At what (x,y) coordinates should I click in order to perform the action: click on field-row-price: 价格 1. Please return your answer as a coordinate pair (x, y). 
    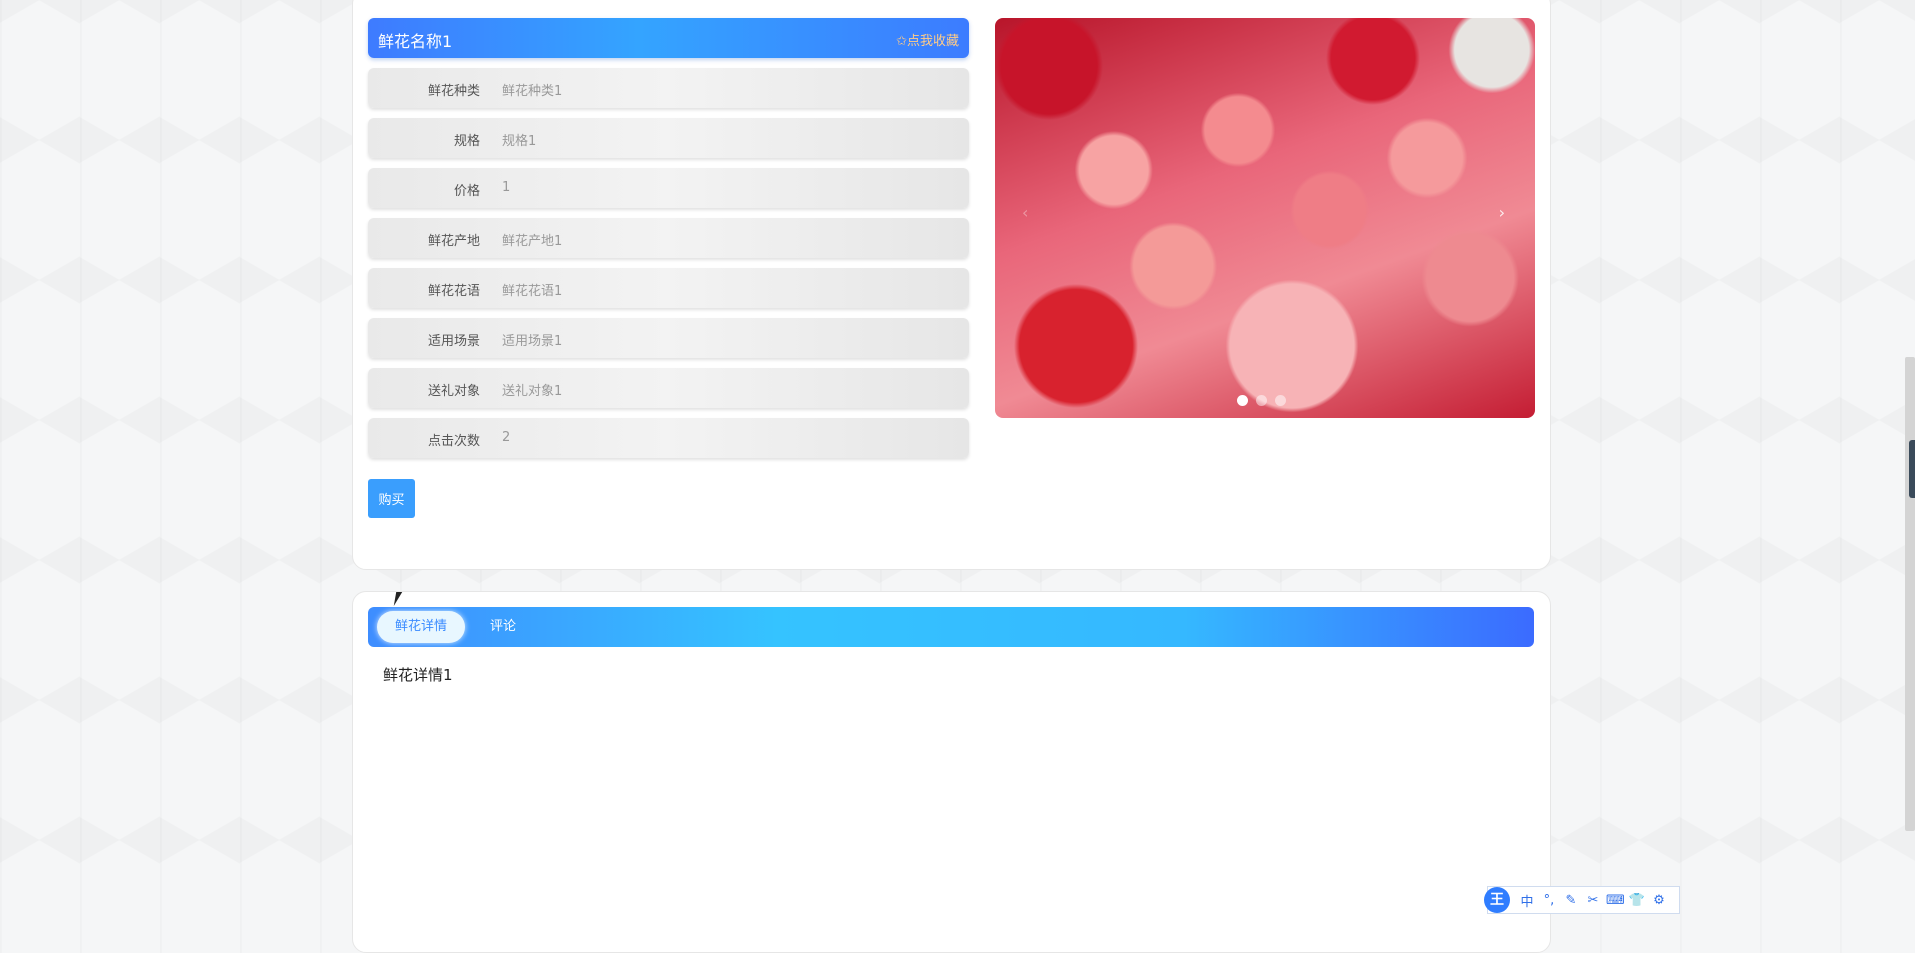
    Looking at the image, I should click on (668, 188).